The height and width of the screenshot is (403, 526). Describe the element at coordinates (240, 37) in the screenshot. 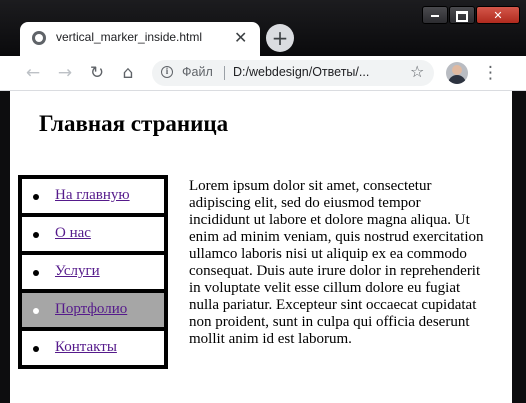

I see `close-icon: ✕` at that location.